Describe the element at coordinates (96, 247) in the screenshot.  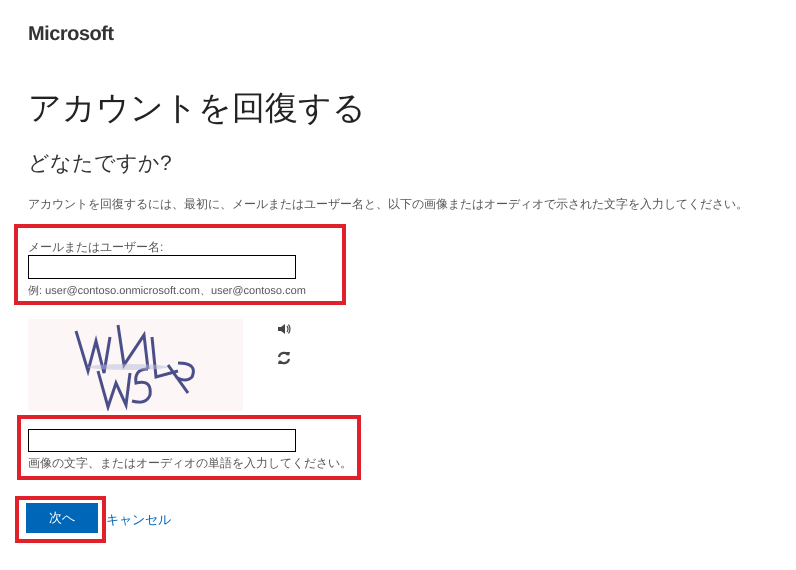
I see `field-label: メールまたはユーザー名:` at that location.